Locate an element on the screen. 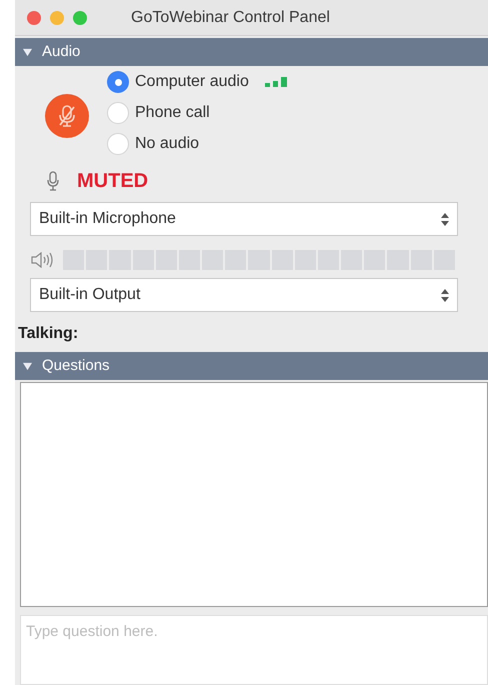  window-title: GoToWebinar Control Panel is located at coordinates (230, 18).